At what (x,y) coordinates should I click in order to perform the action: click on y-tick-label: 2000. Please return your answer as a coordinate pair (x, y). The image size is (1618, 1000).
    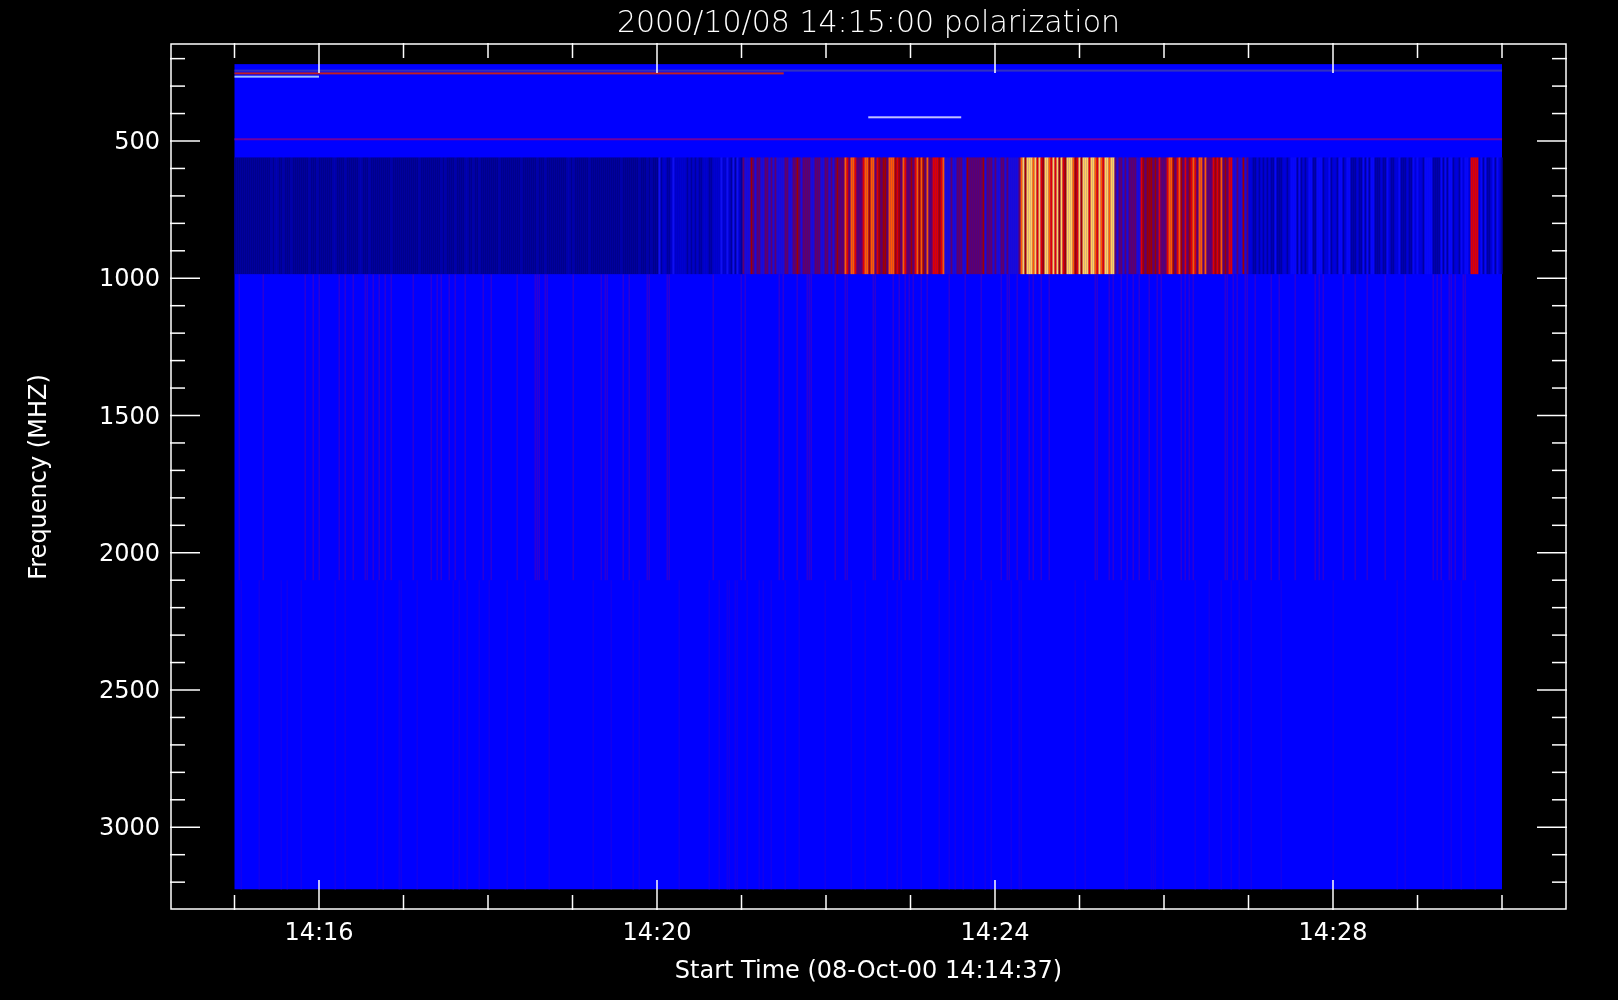
    Looking at the image, I should click on (129, 552).